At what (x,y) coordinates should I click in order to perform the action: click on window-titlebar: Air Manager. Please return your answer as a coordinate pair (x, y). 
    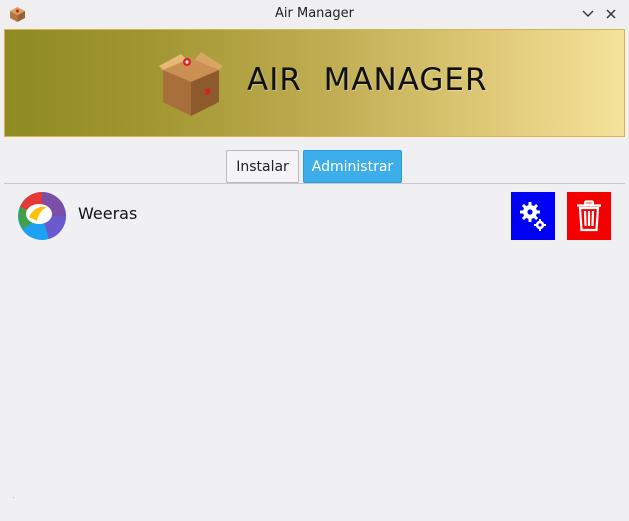
    Looking at the image, I should click on (314, 14).